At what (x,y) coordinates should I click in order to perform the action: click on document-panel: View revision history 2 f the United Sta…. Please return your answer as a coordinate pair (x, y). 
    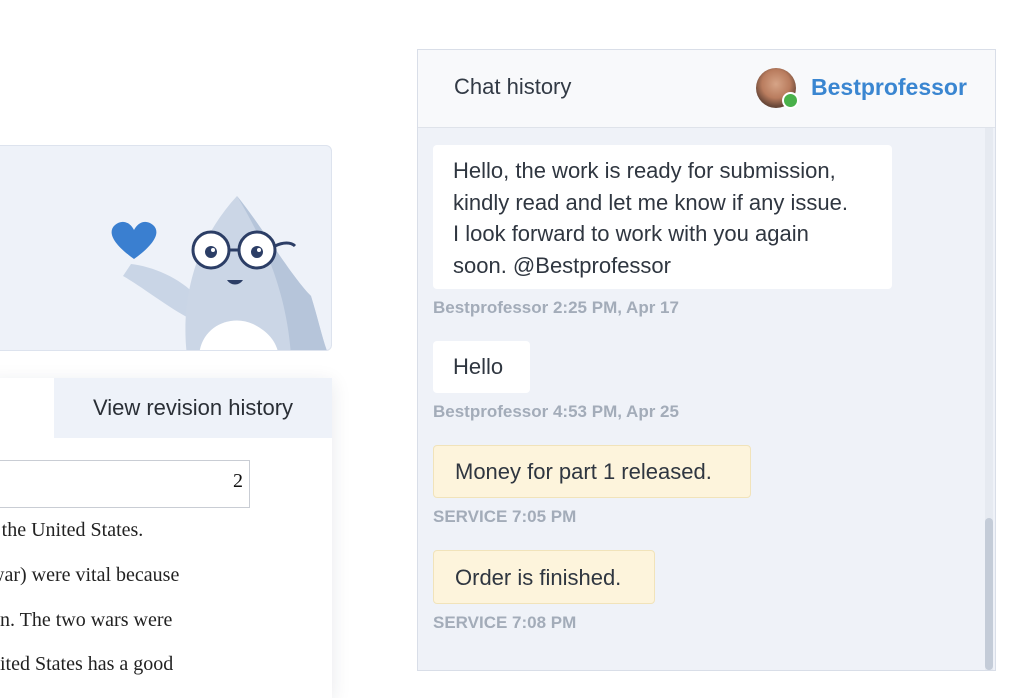
    Looking at the image, I should click on (166, 538).